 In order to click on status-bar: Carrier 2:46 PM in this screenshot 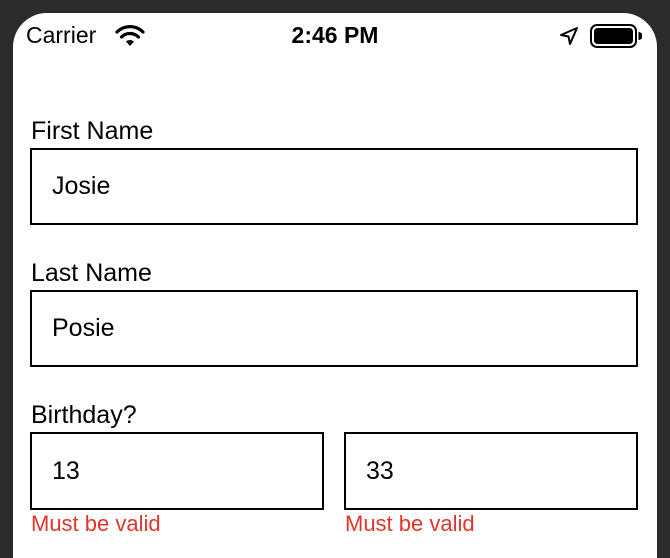, I will do `click(335, 36)`.